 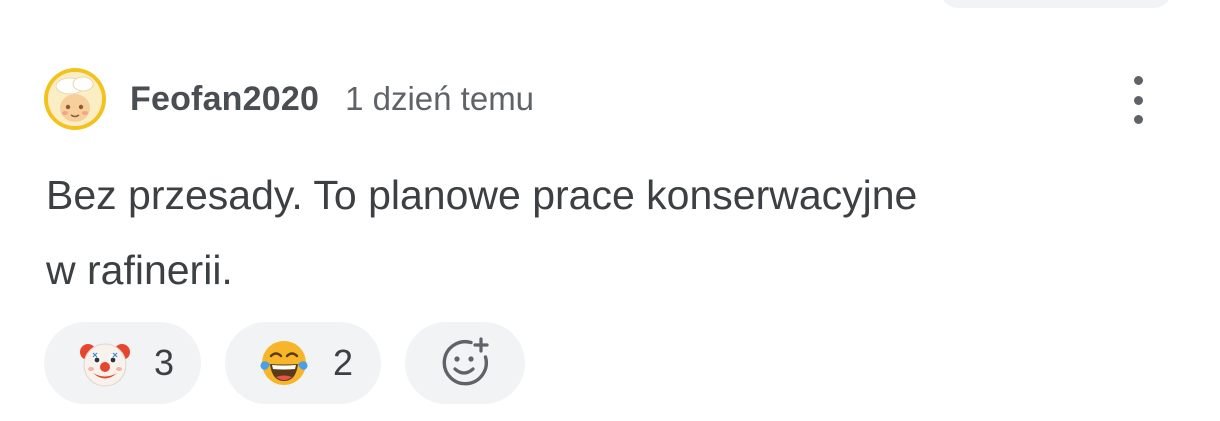 I want to click on reaction-laughing-button: 2, so click(x=303, y=363).